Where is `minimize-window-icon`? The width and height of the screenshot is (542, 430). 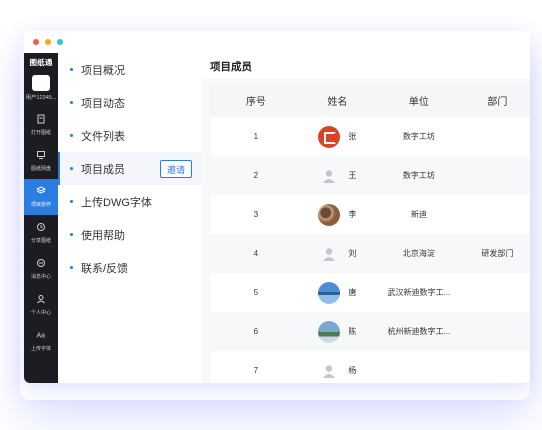 minimize-window-icon is located at coordinates (48, 42).